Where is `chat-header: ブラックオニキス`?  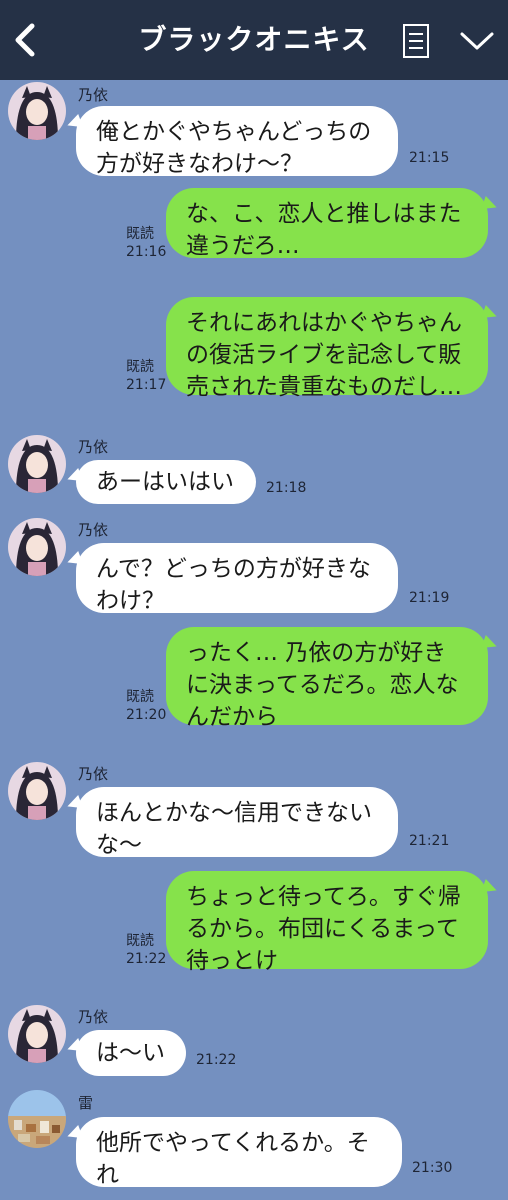
chat-header: ブラックオニキス is located at coordinates (254, 40).